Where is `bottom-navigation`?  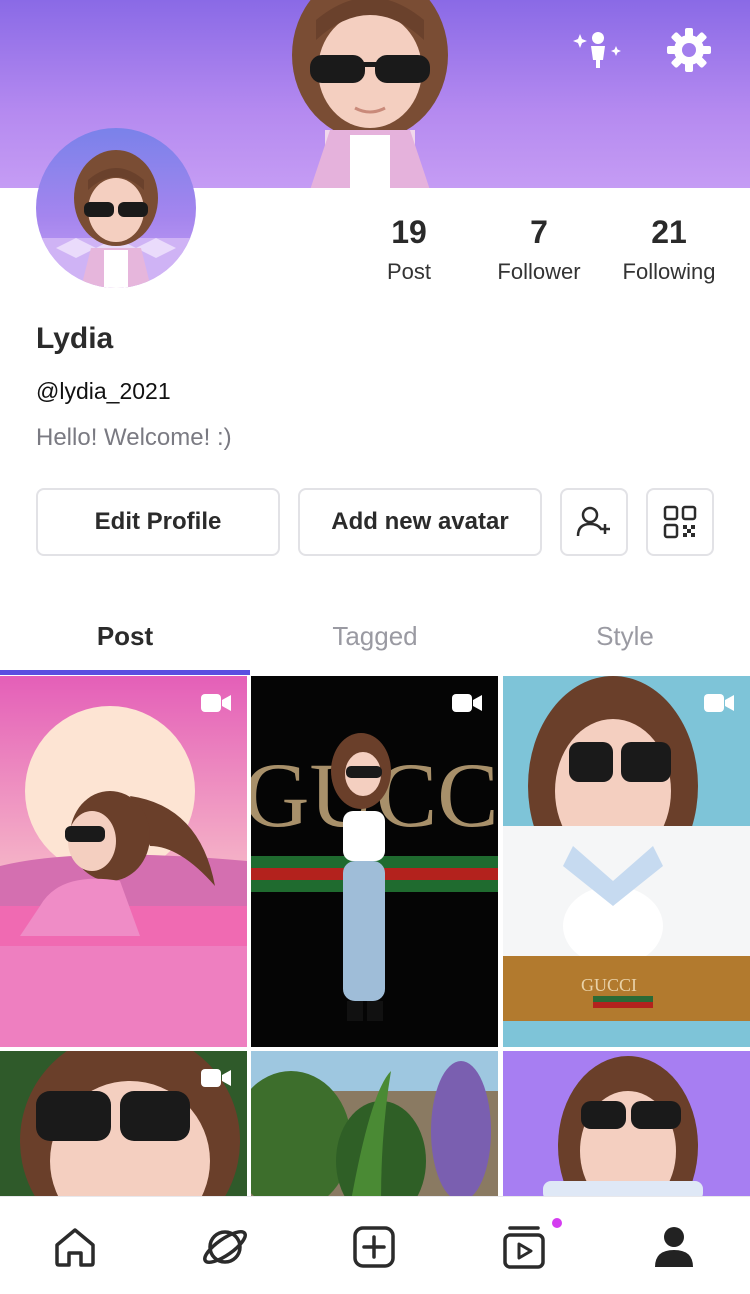 bottom-navigation is located at coordinates (375, 1245).